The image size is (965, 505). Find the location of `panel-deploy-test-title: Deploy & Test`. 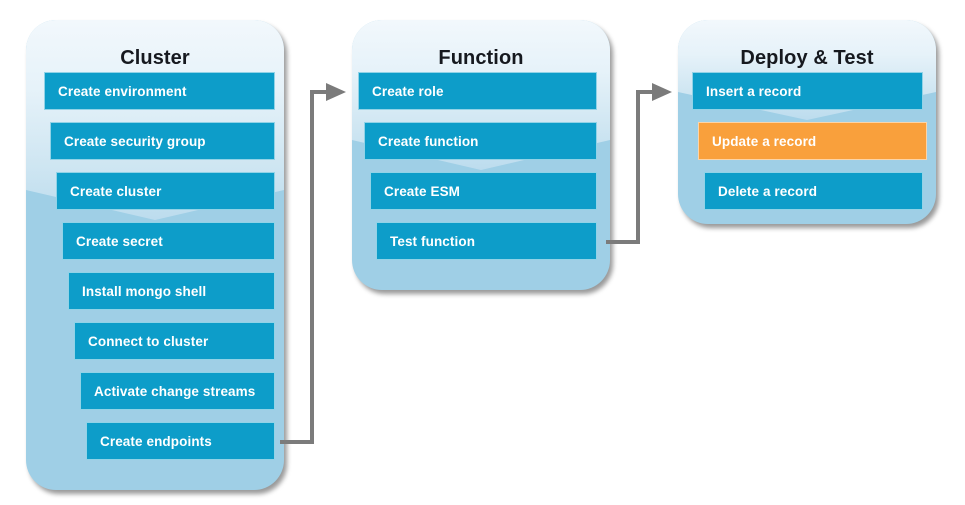

panel-deploy-test-title: Deploy & Test is located at coordinates (807, 58).